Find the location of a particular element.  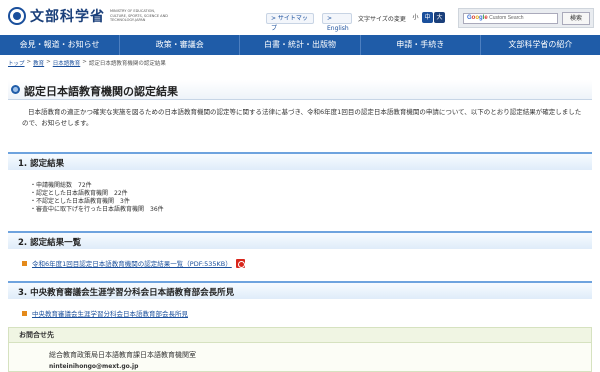

list-item: ・不認定とした日本語教育機関 3件 is located at coordinates (80, 201).